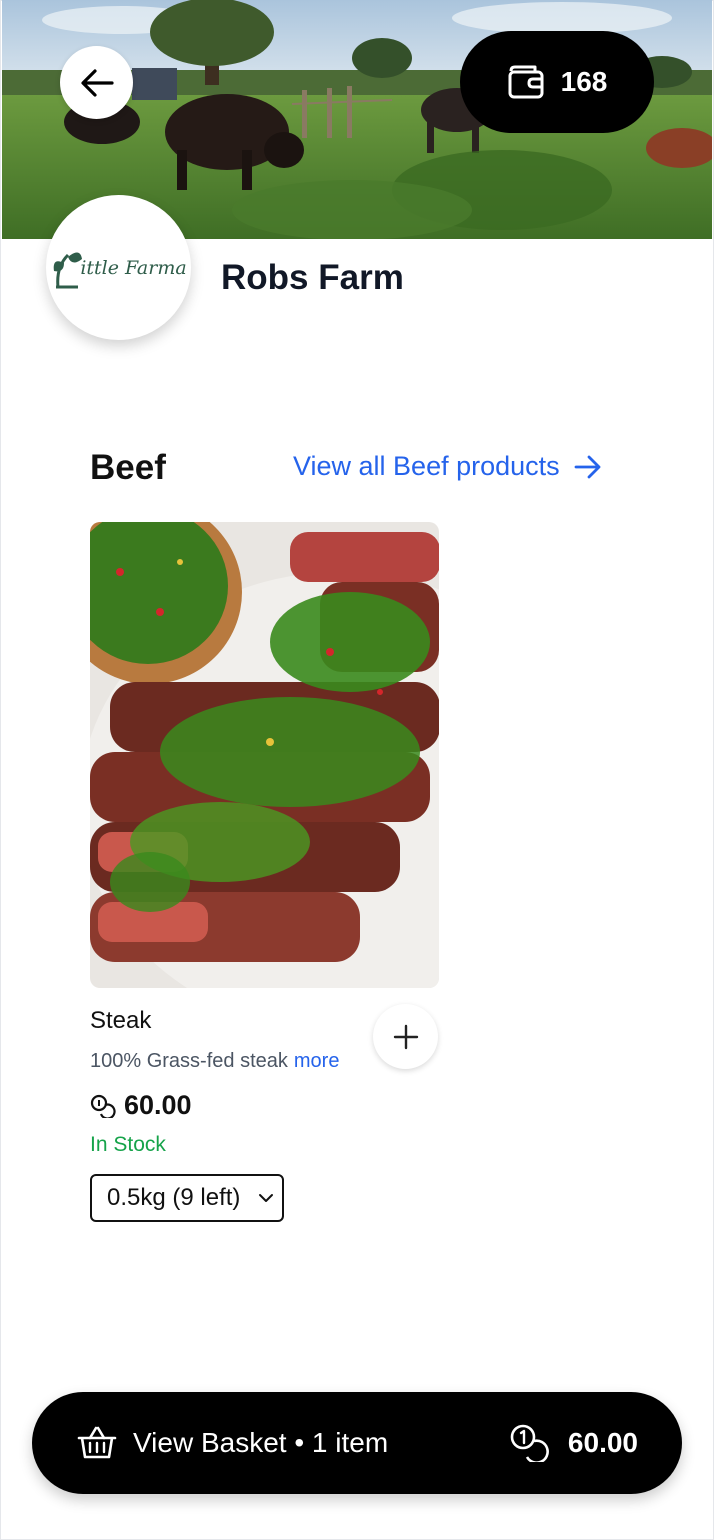 This screenshot has width=714, height=1540. Describe the element at coordinates (120, 1021) in the screenshot. I see `product-name: Steak` at that location.